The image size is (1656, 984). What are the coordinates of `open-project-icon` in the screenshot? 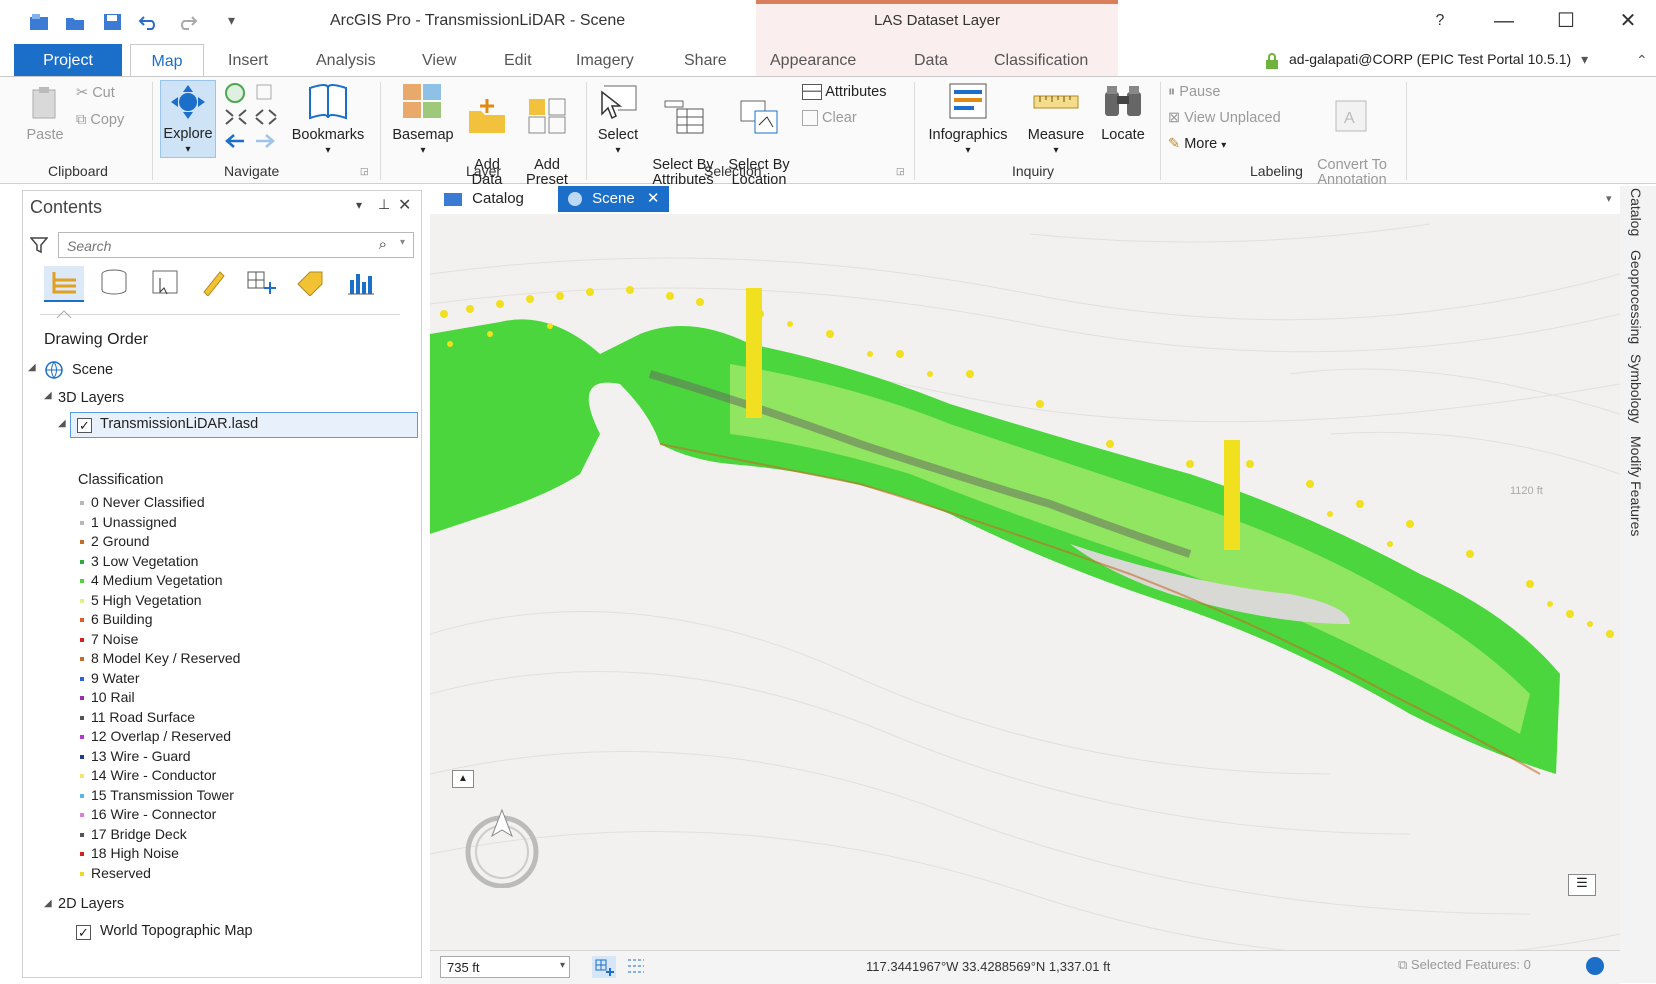 It's located at (75, 22).